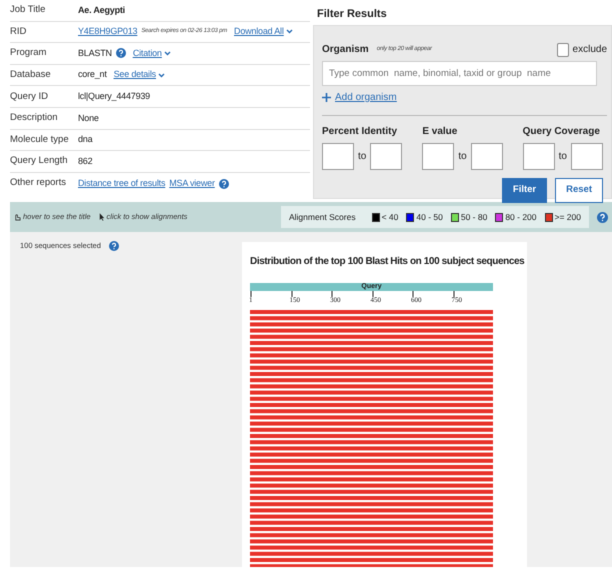 Image resolution: width=612 pixels, height=568 pixels. I want to click on legend-label: 40 - 50, so click(429, 217).